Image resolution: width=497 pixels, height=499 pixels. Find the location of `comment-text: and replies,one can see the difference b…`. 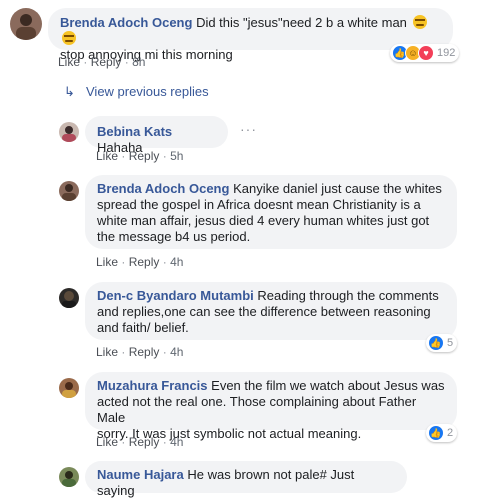

comment-text: and replies,one can see the difference b… is located at coordinates (264, 311).